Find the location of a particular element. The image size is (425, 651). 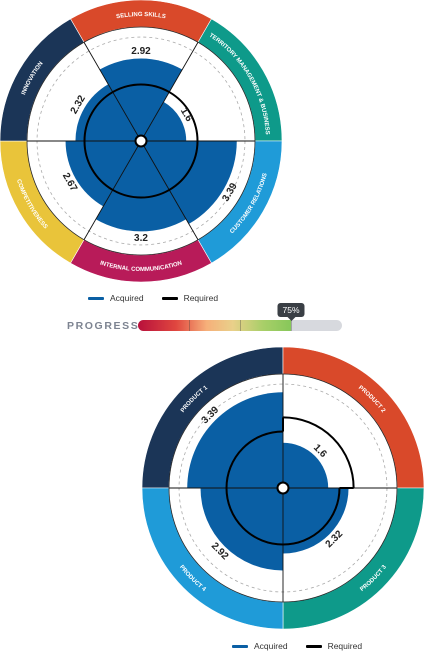

progress-label: PROGRESS is located at coordinates (103, 326).